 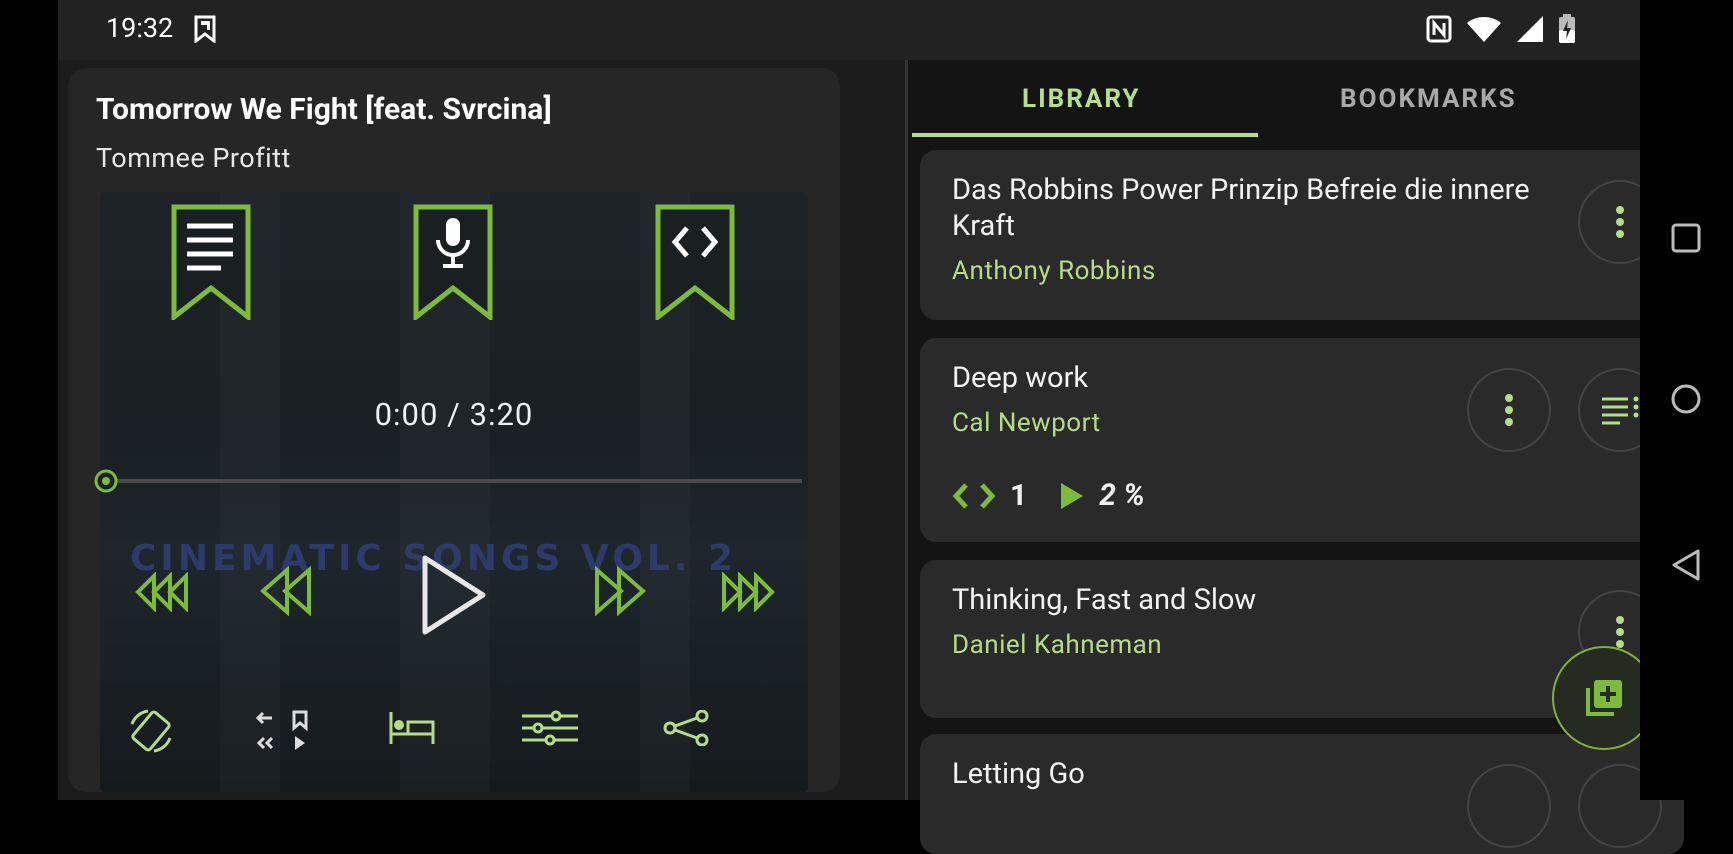 I want to click on status-bar: 19:32, so click(x=849, y=30).